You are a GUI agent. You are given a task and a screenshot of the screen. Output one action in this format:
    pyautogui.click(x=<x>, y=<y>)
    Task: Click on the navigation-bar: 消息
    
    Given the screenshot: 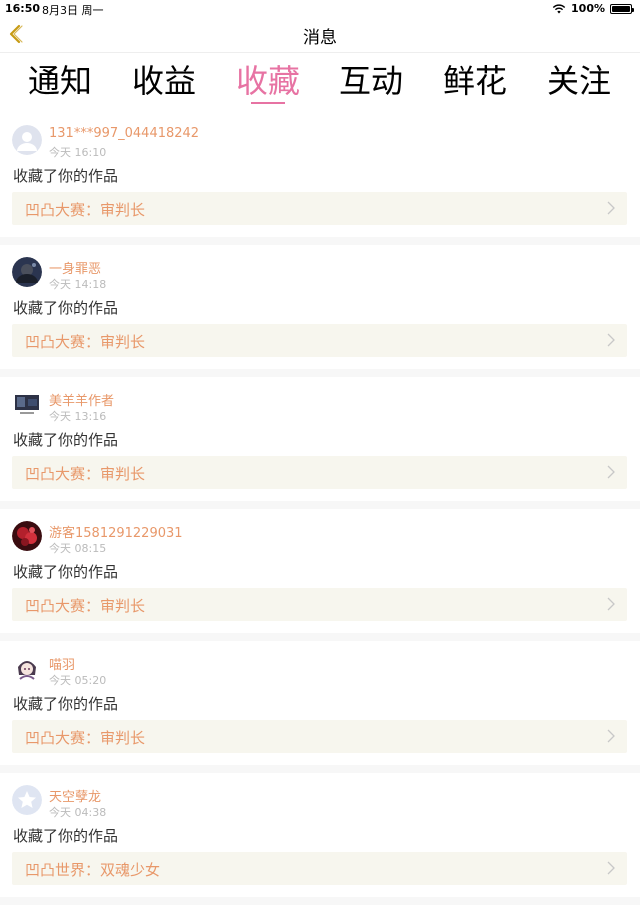 What is the action you would take?
    pyautogui.click(x=320, y=35)
    